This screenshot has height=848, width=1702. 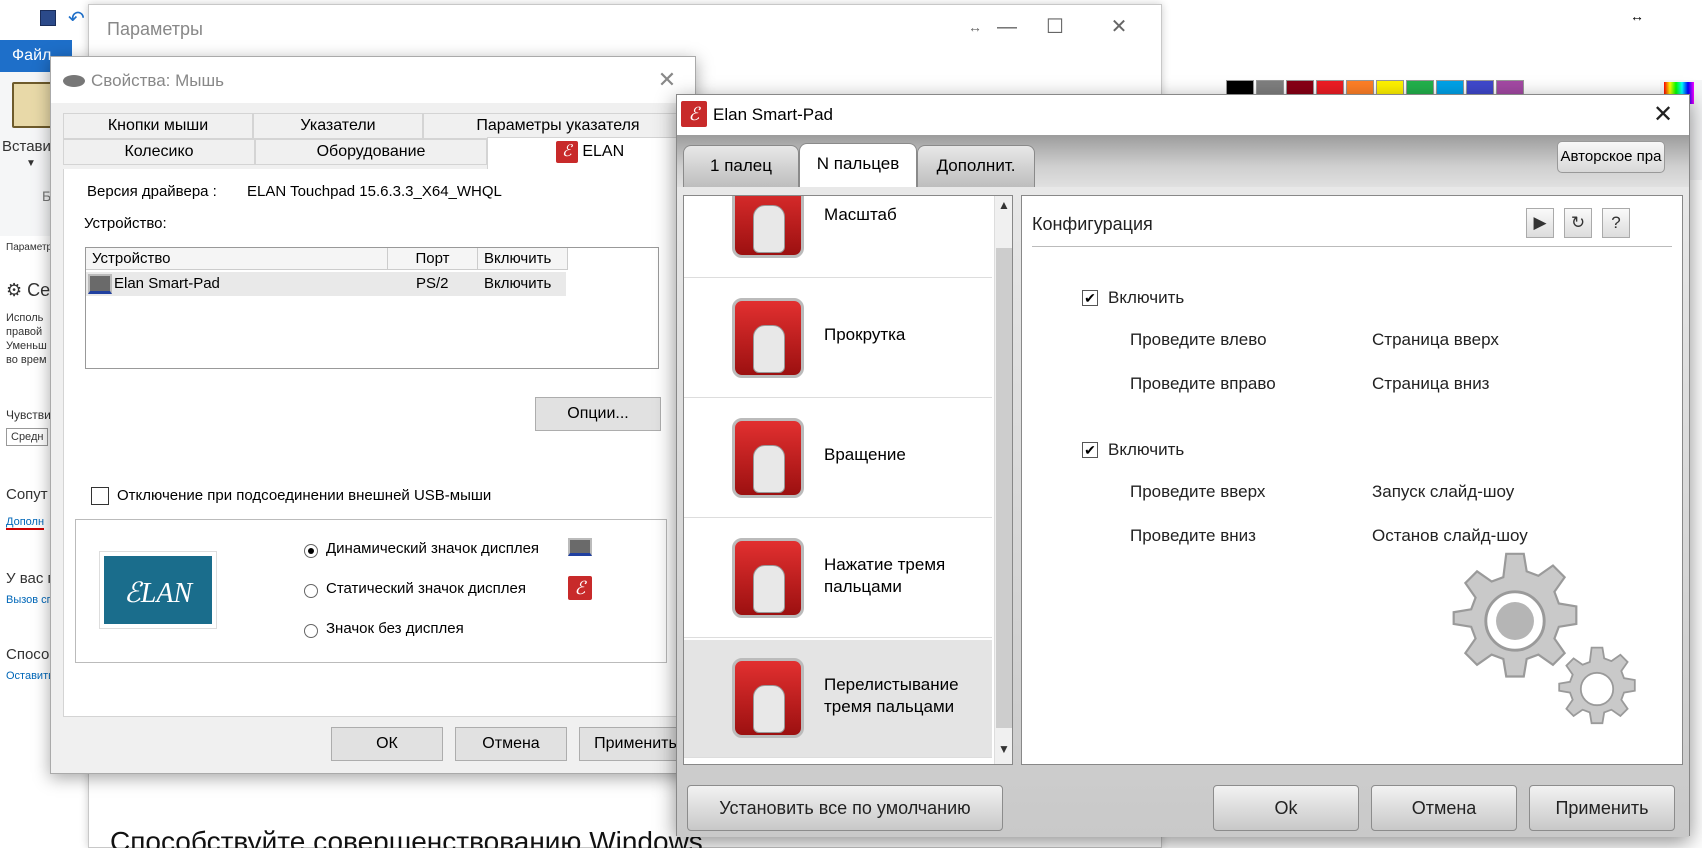 I want to click on elan-app-icon: ℰ, so click(x=694, y=114).